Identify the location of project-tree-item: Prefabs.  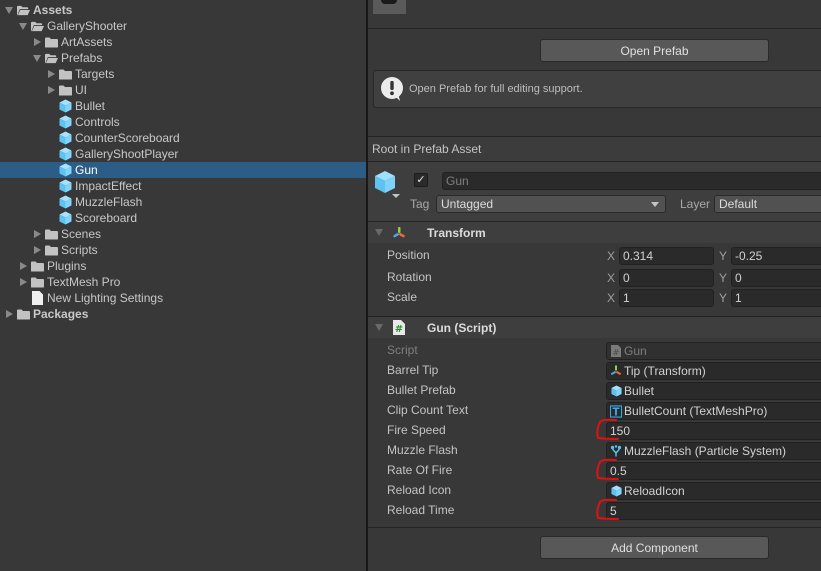
(183, 58).